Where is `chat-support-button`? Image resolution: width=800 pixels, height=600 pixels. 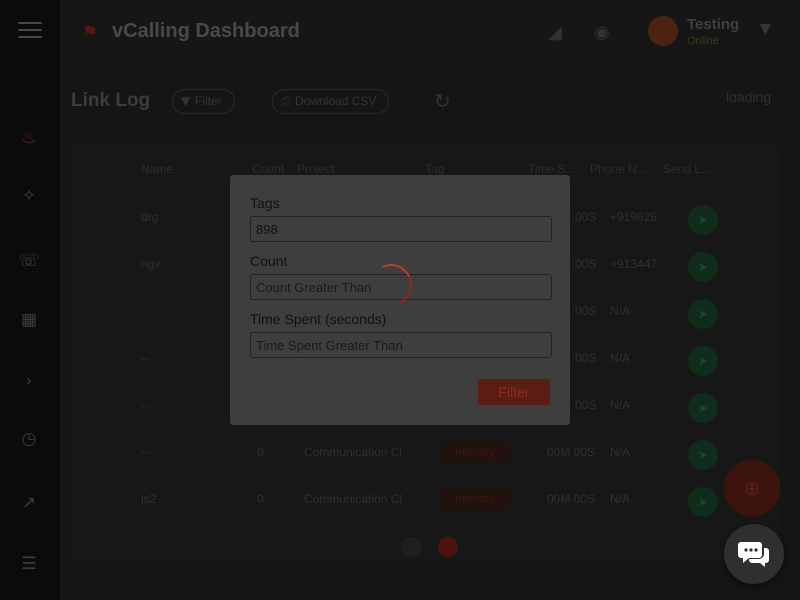
chat-support-button is located at coordinates (754, 554).